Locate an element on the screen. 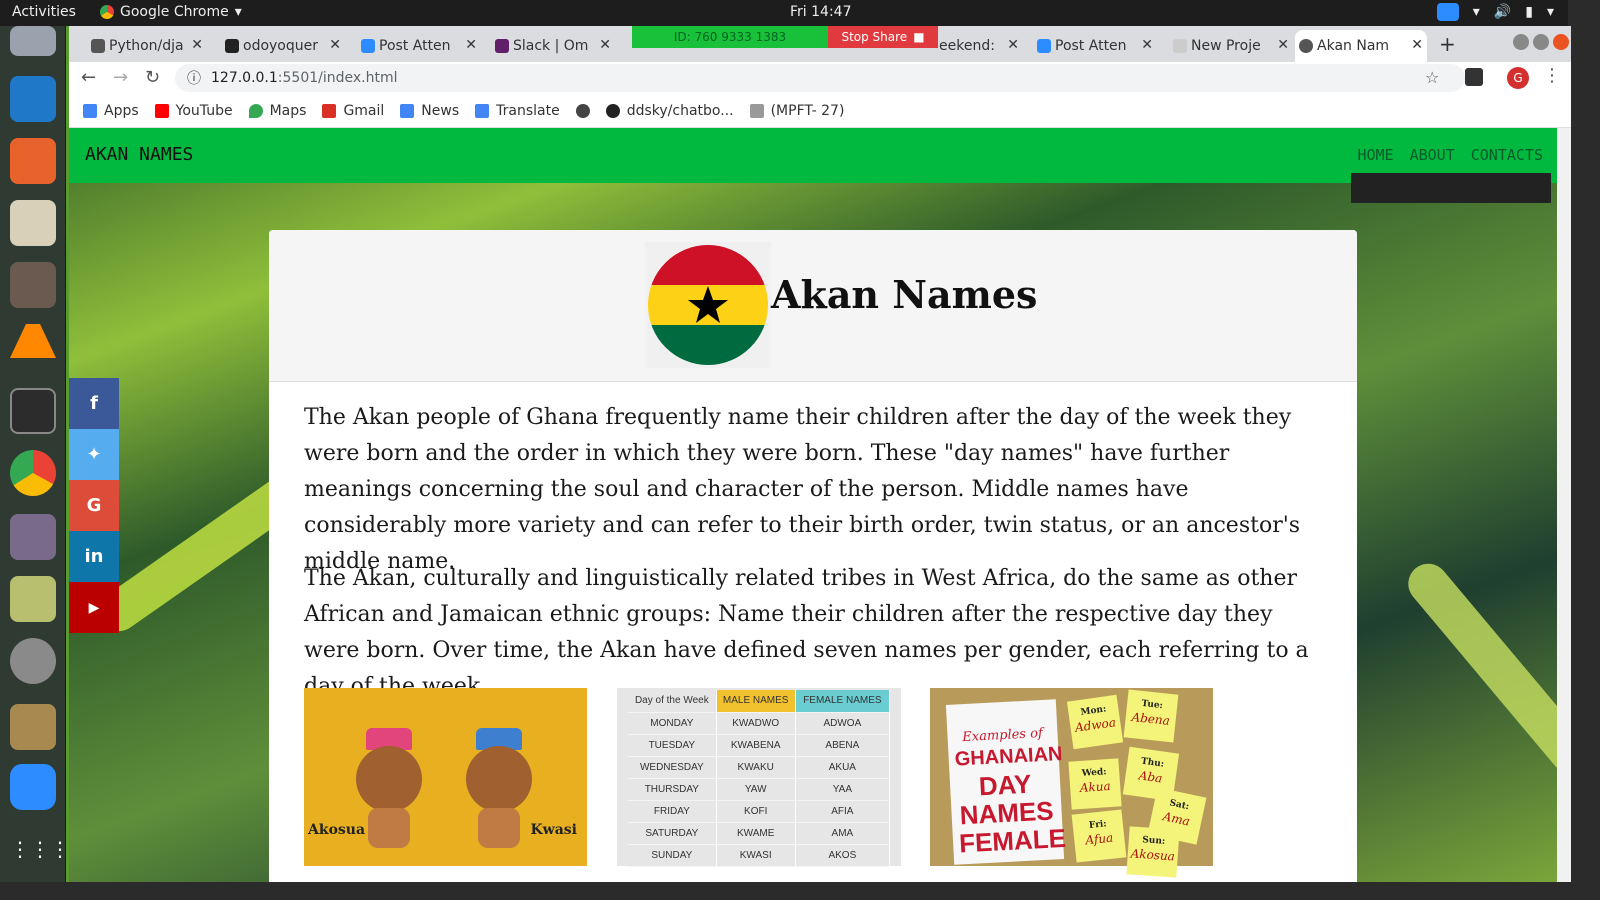  tab-akan-names: Akan Nam ✕ is located at coordinates (1361, 46).